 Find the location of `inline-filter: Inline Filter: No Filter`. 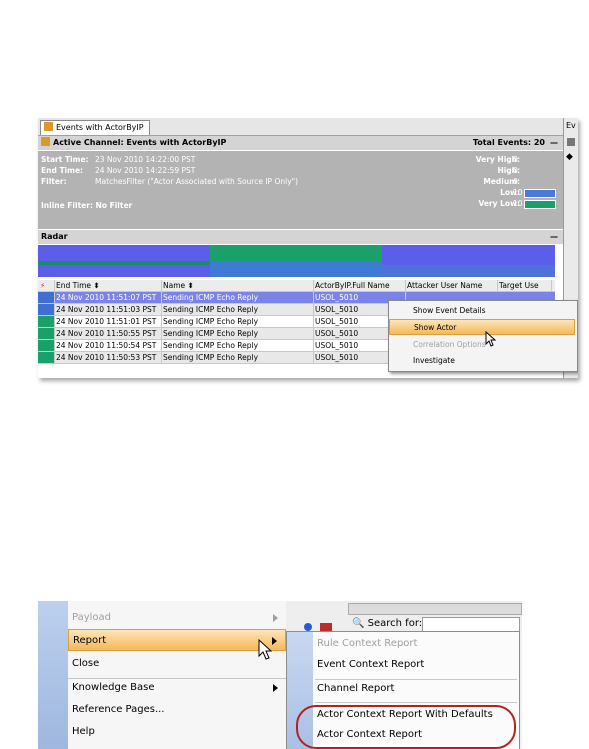

inline-filter: Inline Filter: No Filter is located at coordinates (87, 205).